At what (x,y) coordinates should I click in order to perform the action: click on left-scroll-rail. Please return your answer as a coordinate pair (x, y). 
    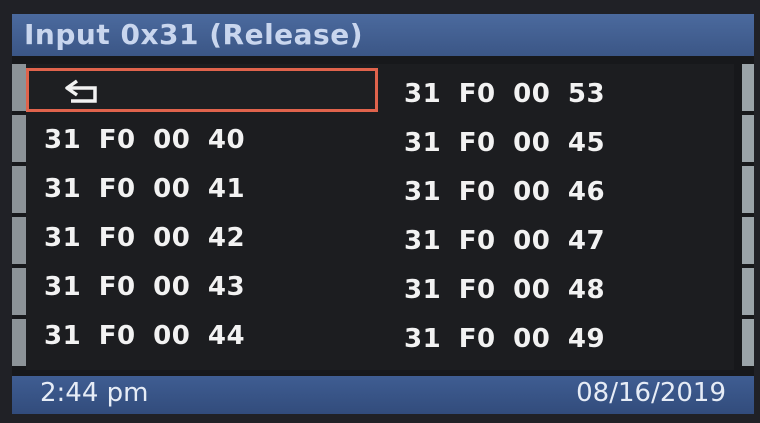
    Looking at the image, I should click on (19, 217).